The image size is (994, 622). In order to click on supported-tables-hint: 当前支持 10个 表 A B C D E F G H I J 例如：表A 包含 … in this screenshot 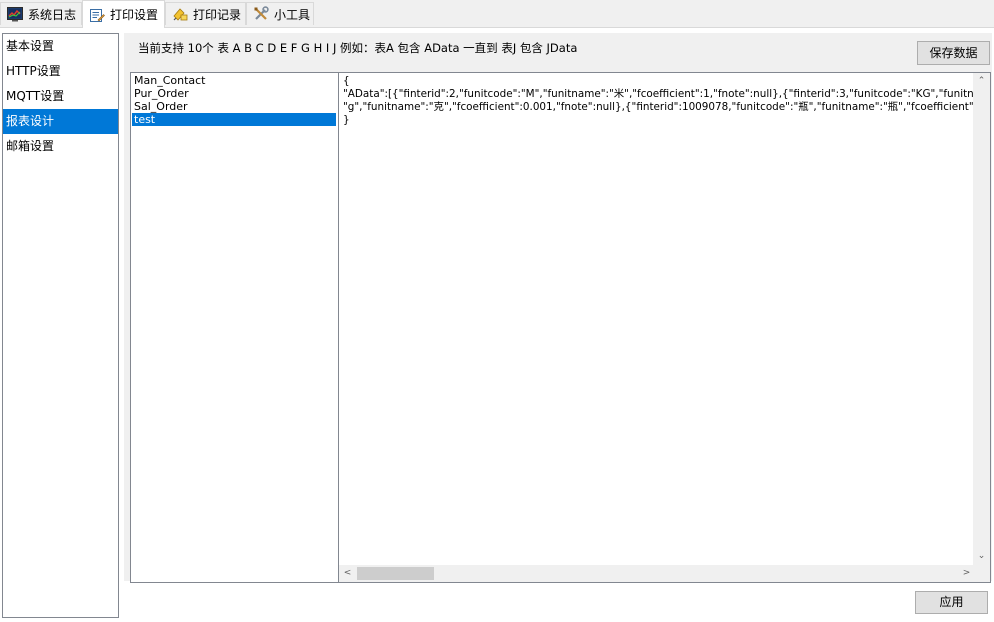, I will do `click(358, 48)`.